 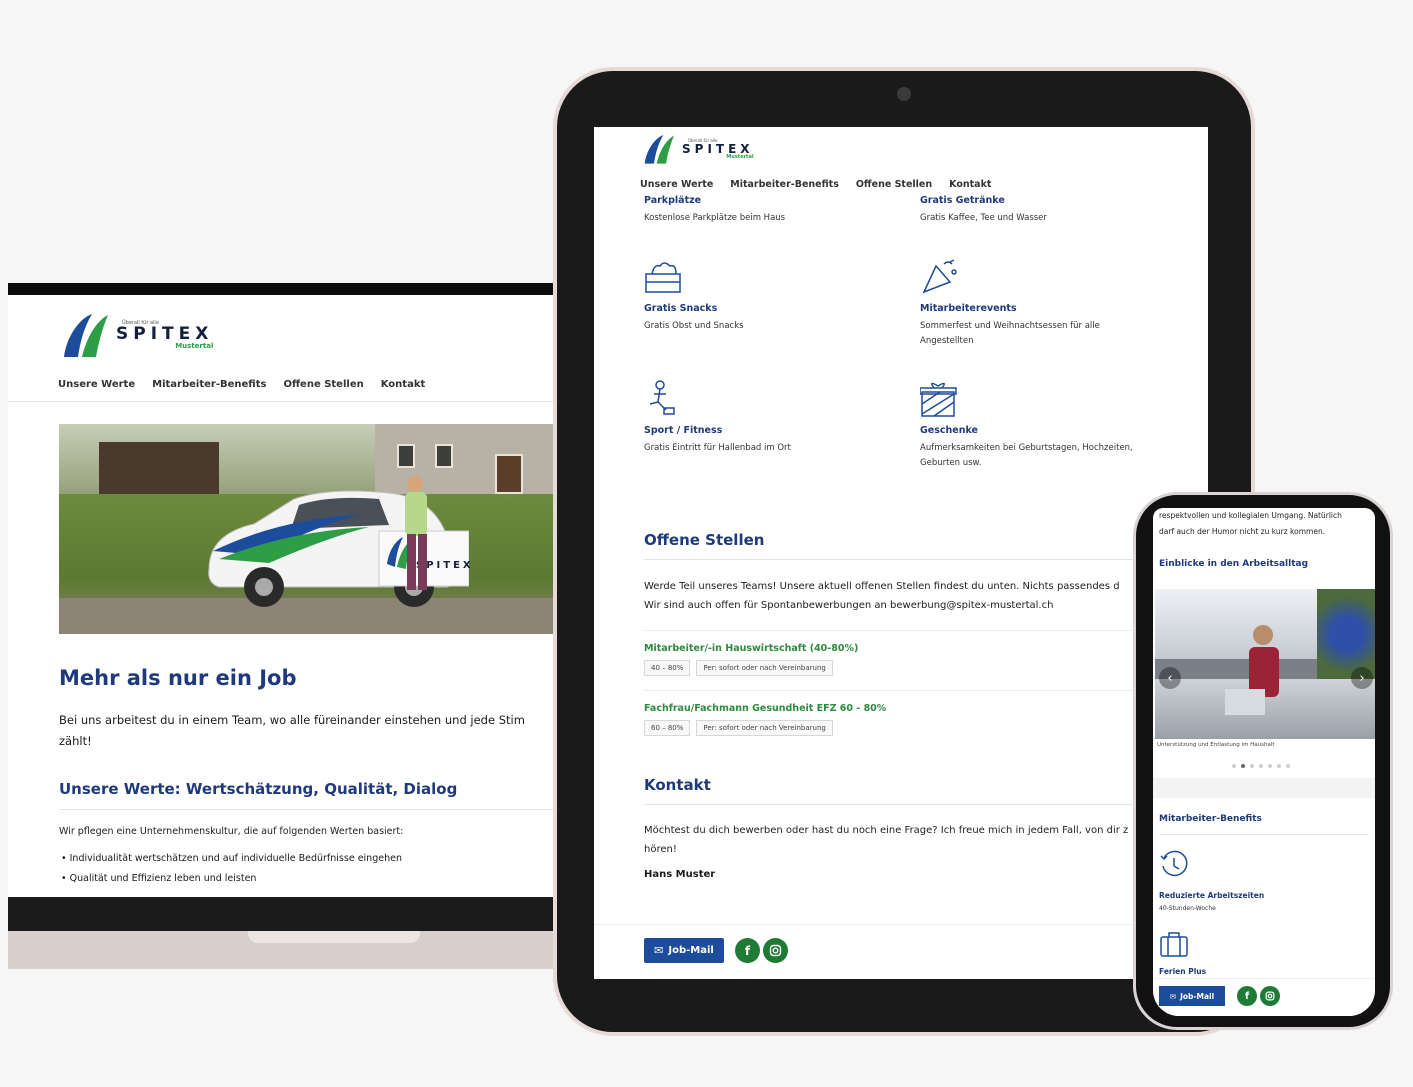 What do you see at coordinates (309, 529) in the screenshot?
I see `hero-image: SPITEX` at bounding box center [309, 529].